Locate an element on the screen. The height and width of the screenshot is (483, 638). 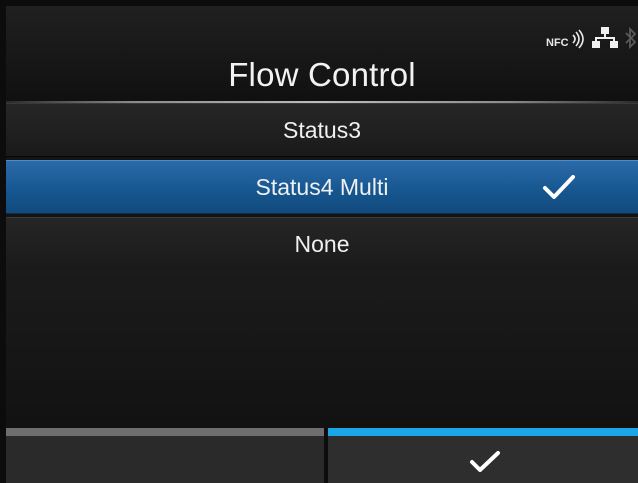
network-icon is located at coordinates (605, 37).